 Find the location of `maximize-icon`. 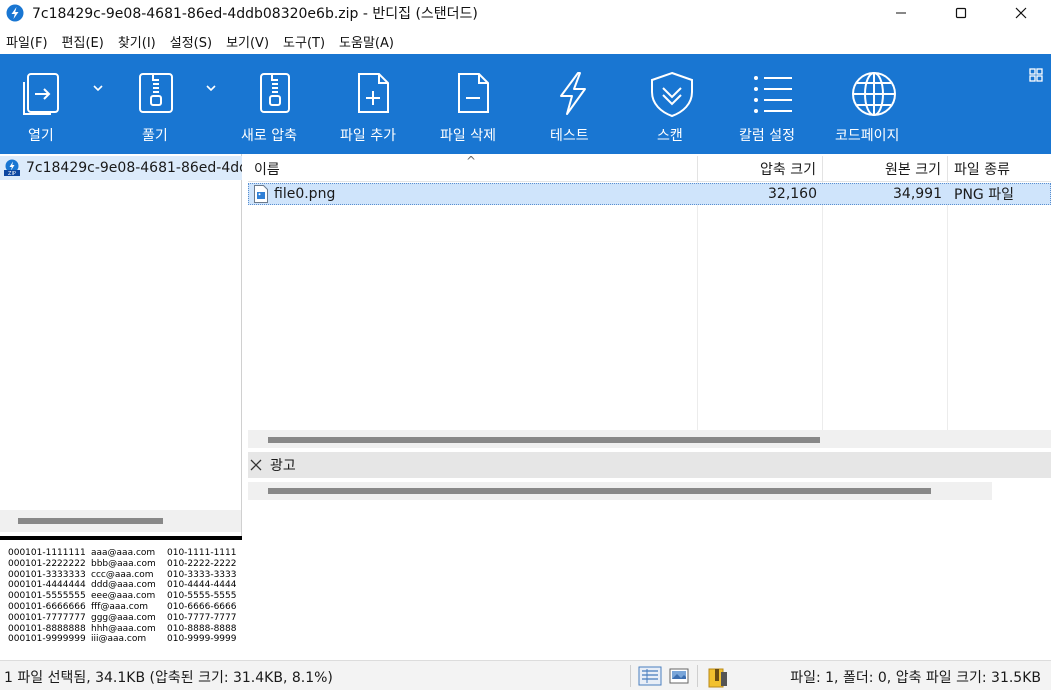

maximize-icon is located at coordinates (961, 13).